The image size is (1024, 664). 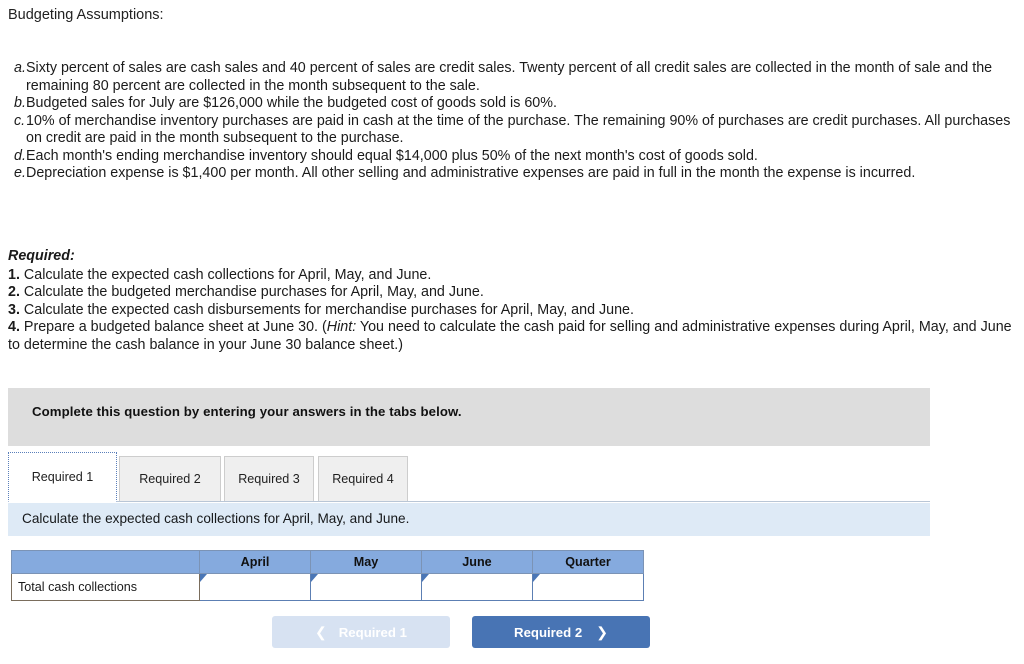 I want to click on assumption-marker: c., so click(x=20, y=120).